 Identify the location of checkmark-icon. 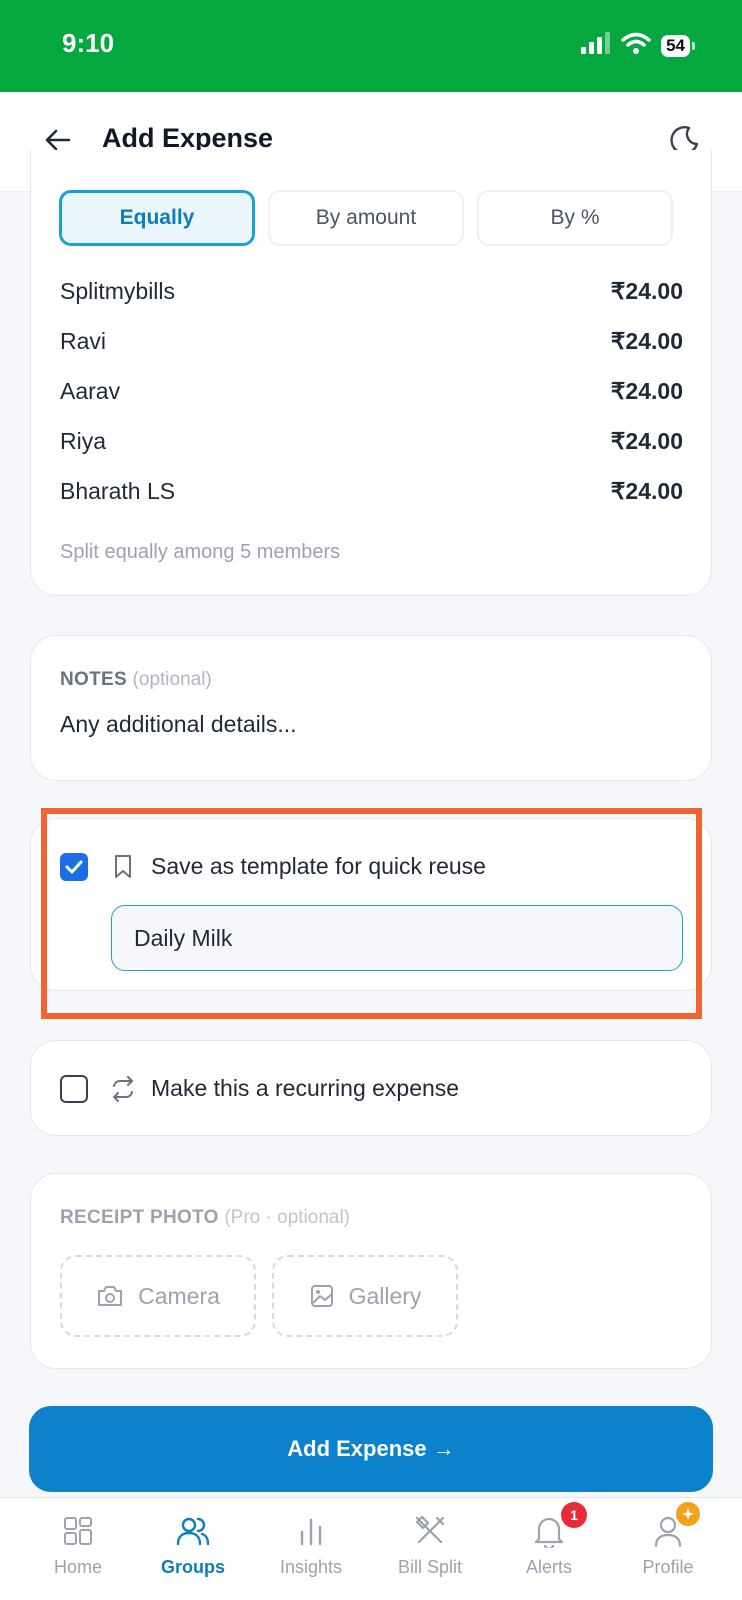
(74, 867).